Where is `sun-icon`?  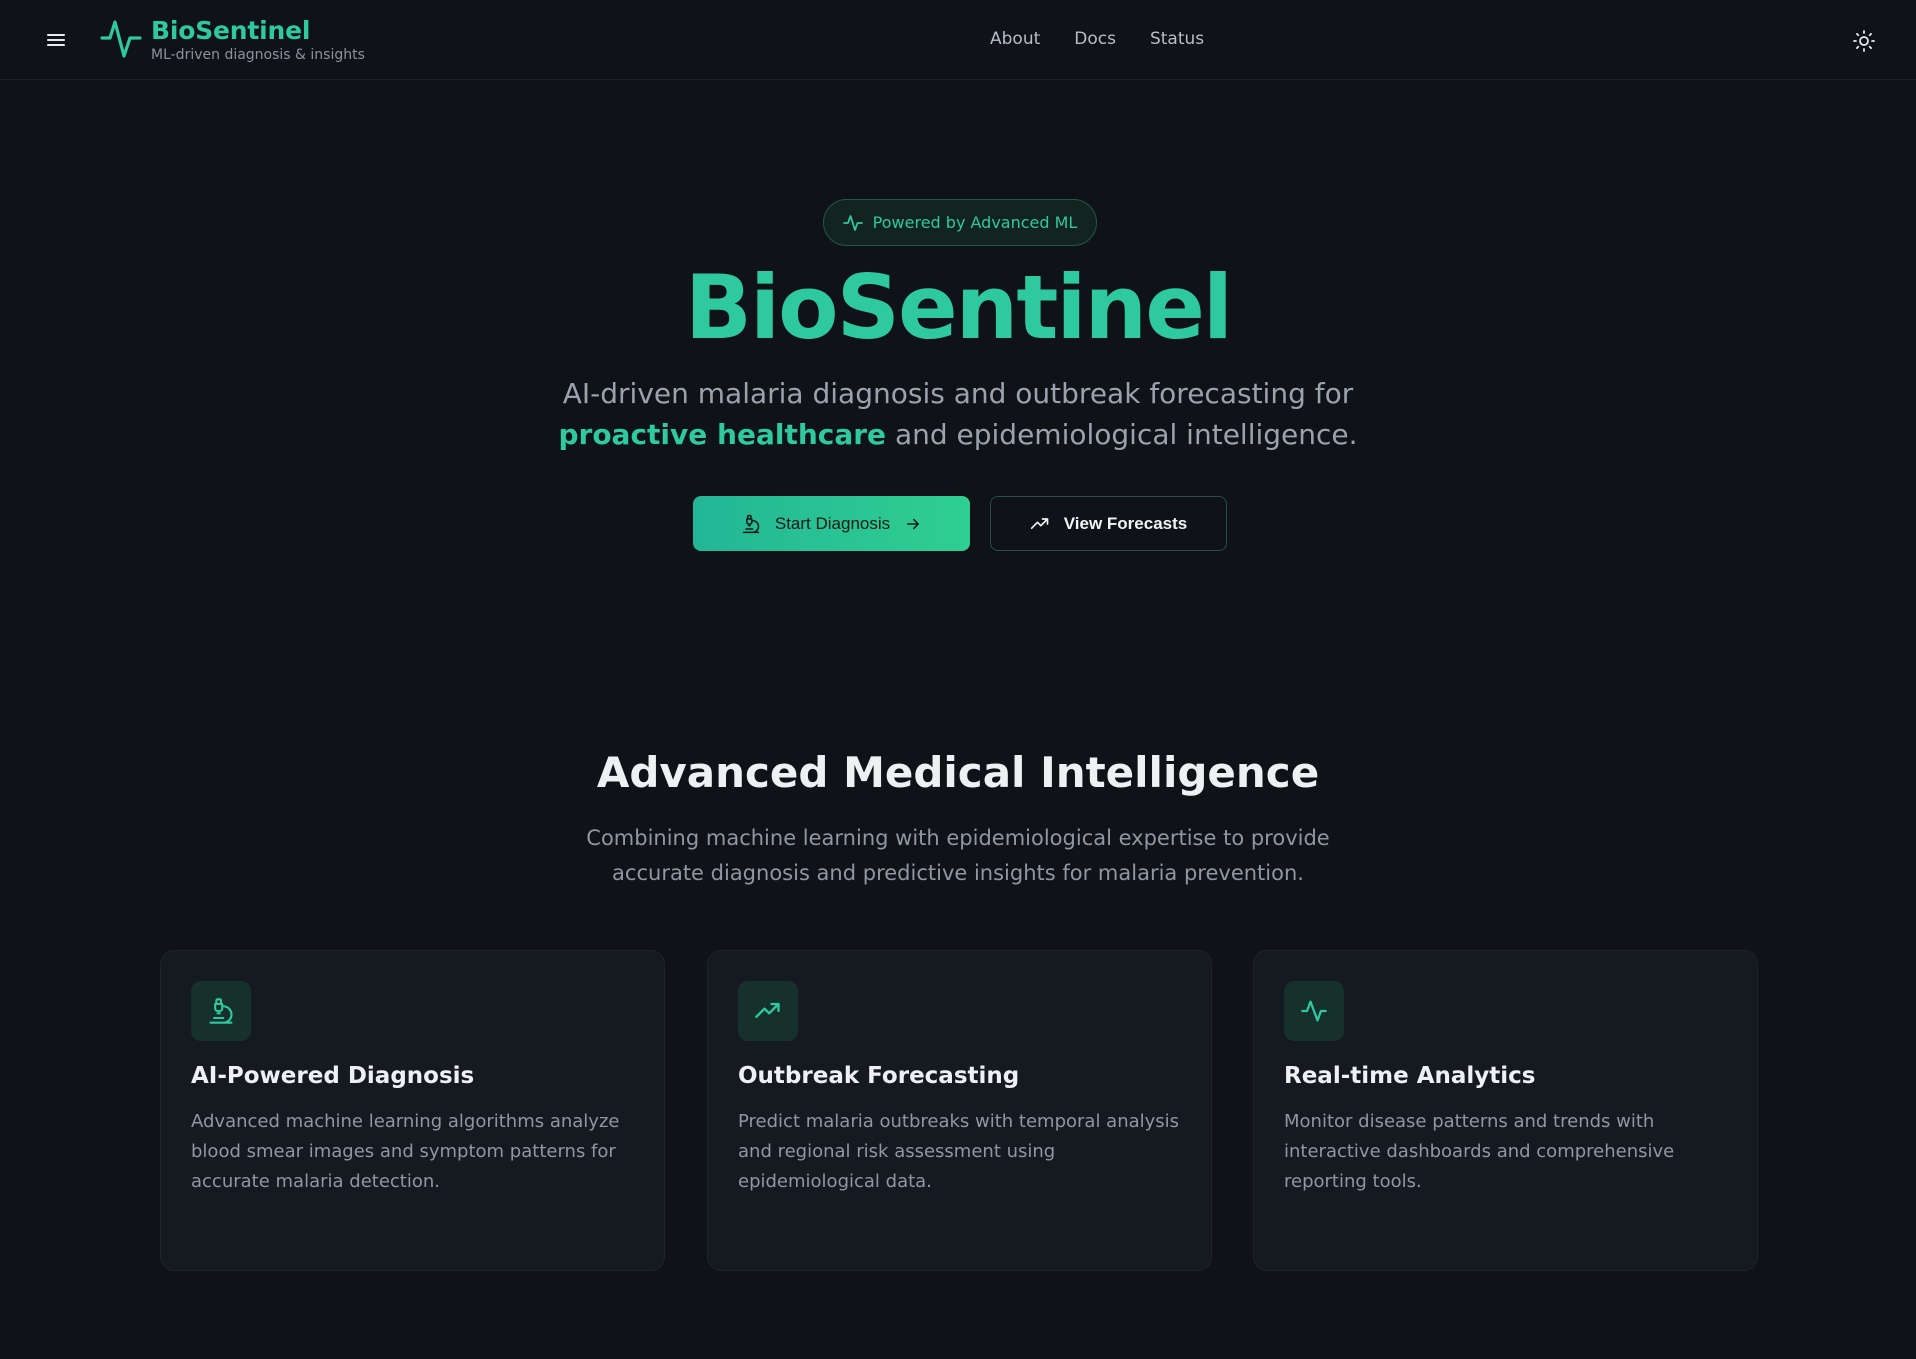
sun-icon is located at coordinates (1864, 41).